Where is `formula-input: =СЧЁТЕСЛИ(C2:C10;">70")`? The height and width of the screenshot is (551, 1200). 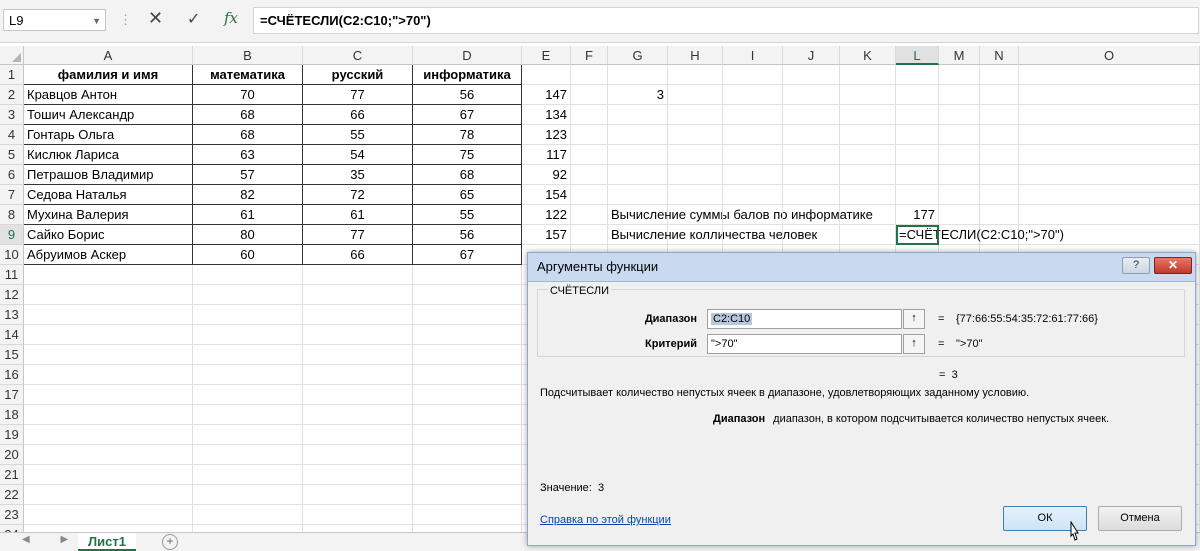
formula-input: =СЧЁТЕСЛИ(C2:C10;">70") is located at coordinates (726, 20).